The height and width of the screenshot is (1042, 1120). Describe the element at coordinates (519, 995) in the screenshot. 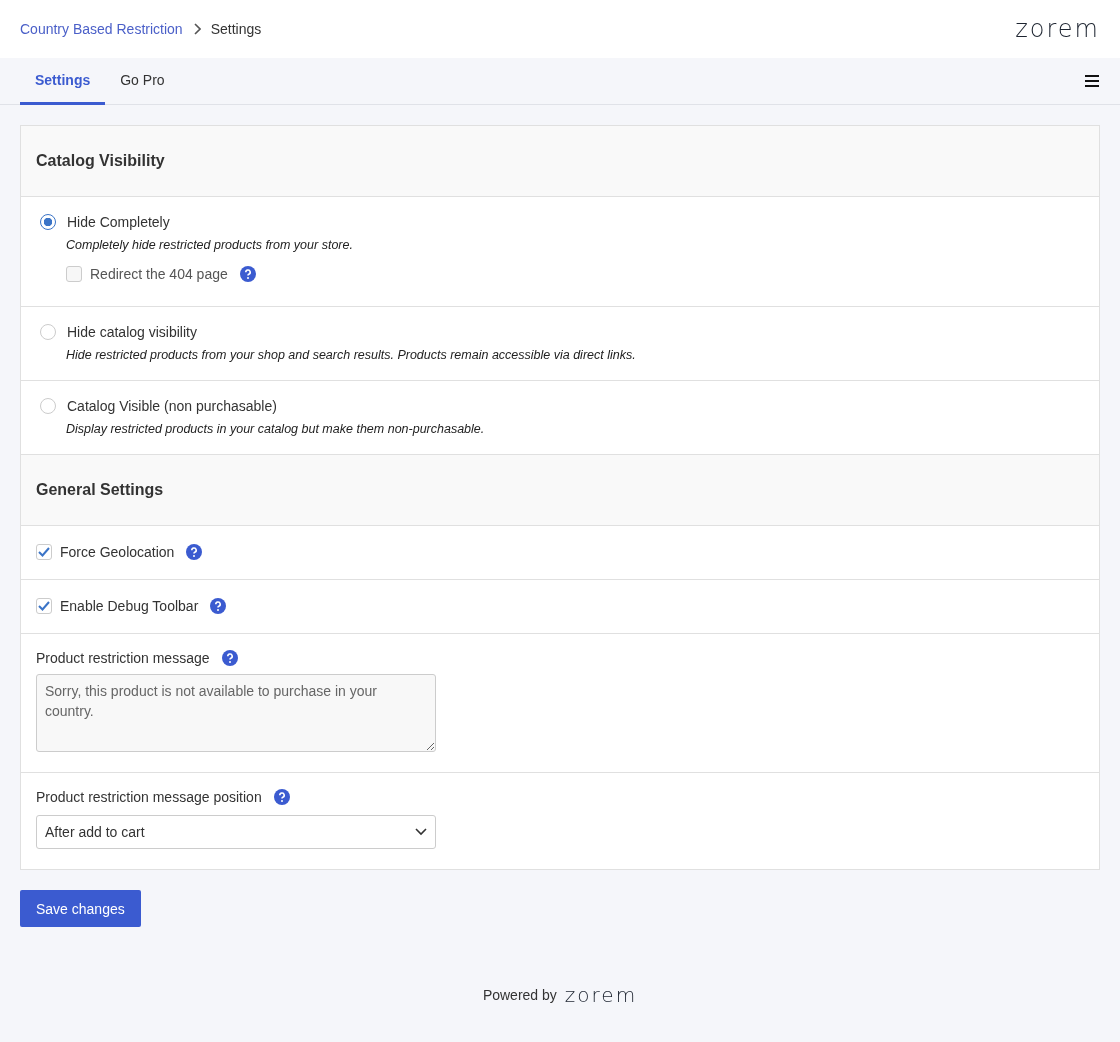

I see `powered-by-text: Powered by` at that location.